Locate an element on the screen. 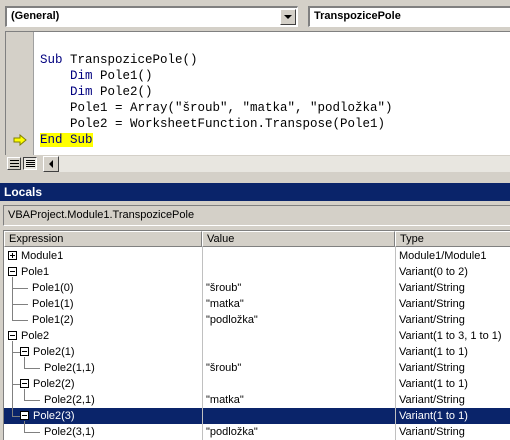 The width and height of the screenshot is (510, 440). table-row: Pole2(2,1) "matka" Variant/String is located at coordinates (257, 400).